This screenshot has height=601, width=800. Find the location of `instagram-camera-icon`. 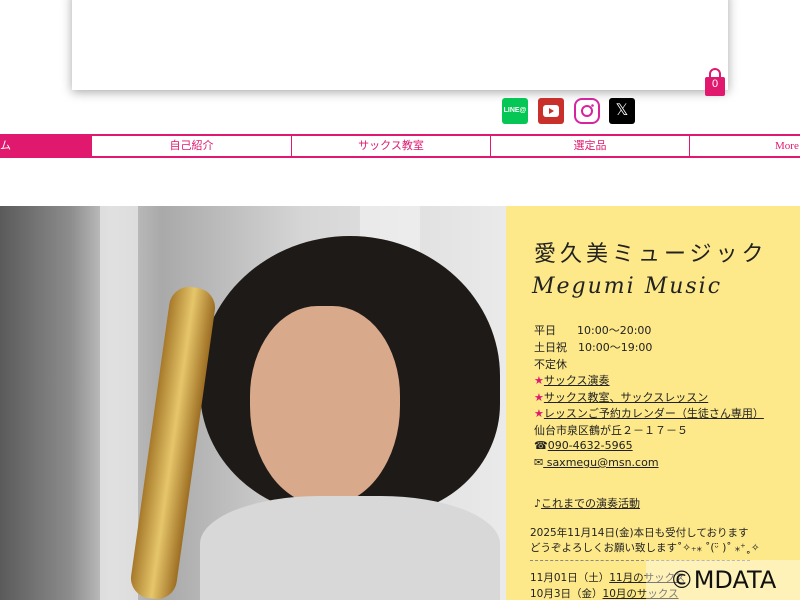

instagram-camera-icon is located at coordinates (587, 110).